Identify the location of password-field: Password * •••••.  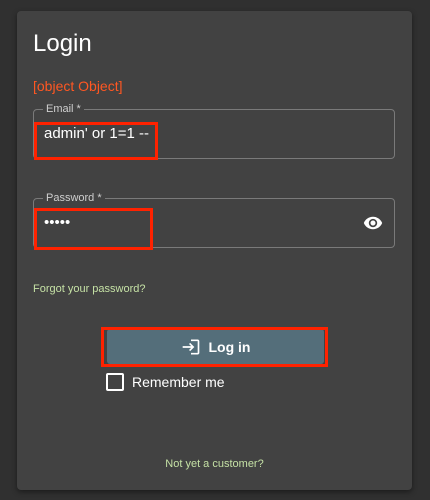
(214, 219).